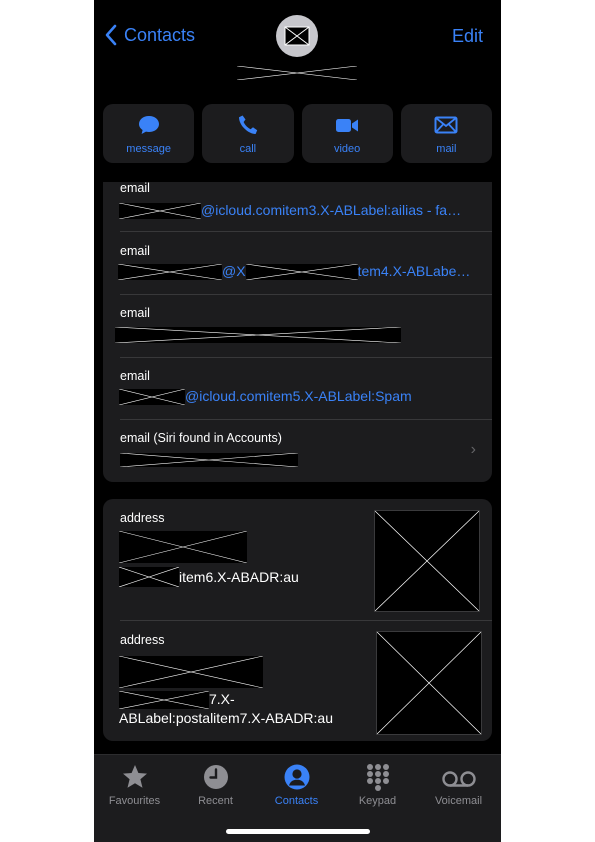 This screenshot has width=595, height=842. Describe the element at coordinates (473, 449) in the screenshot. I see `chevron-right-icon: ›` at that location.